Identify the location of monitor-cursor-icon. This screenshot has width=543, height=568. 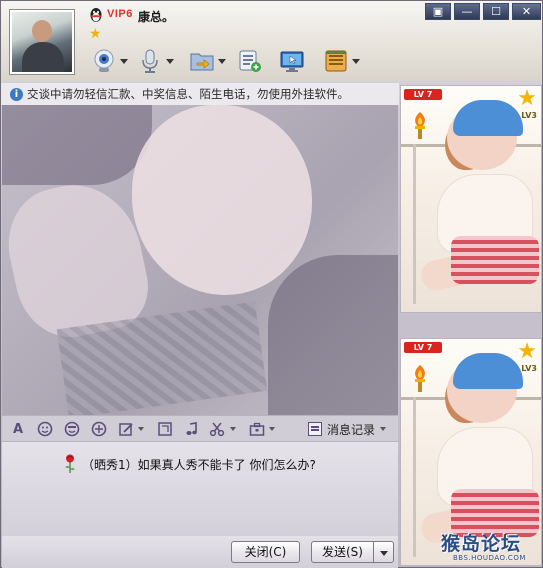
(292, 61).